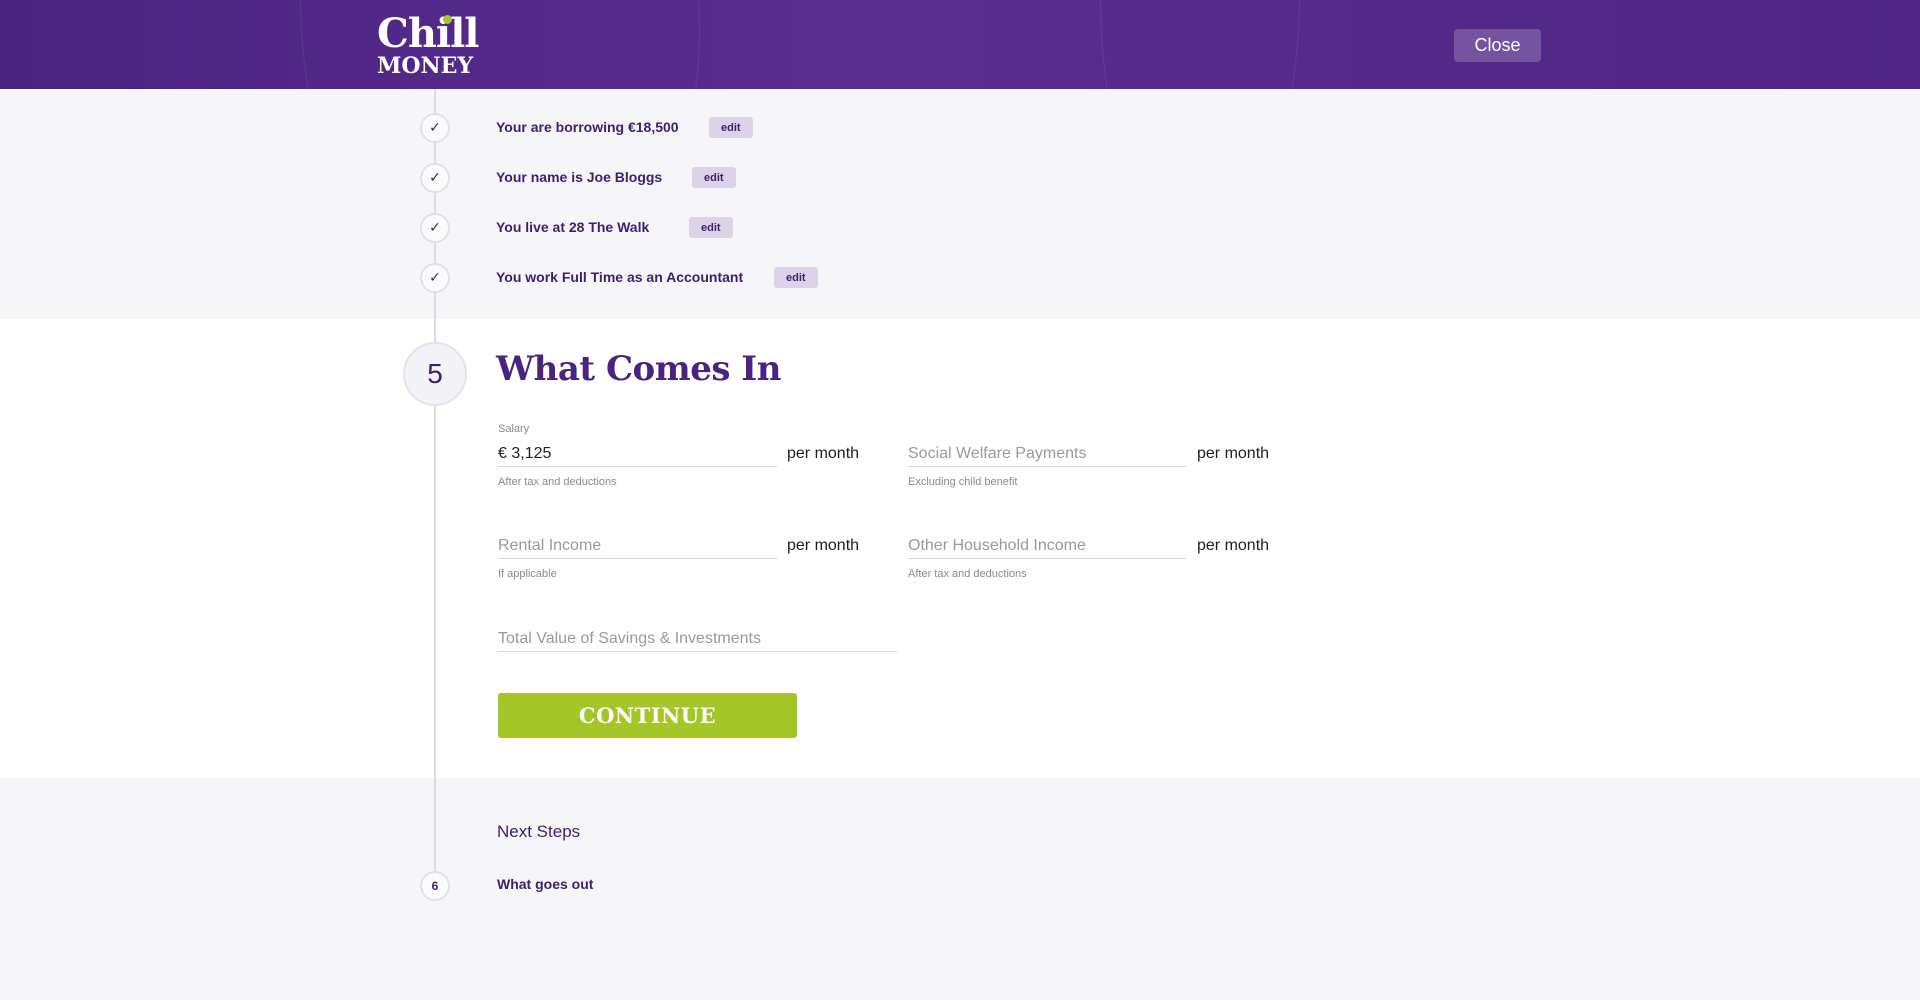 The height and width of the screenshot is (1000, 1920). Describe the element at coordinates (557, 482) in the screenshot. I see `salary-help: After tax and deductions` at that location.